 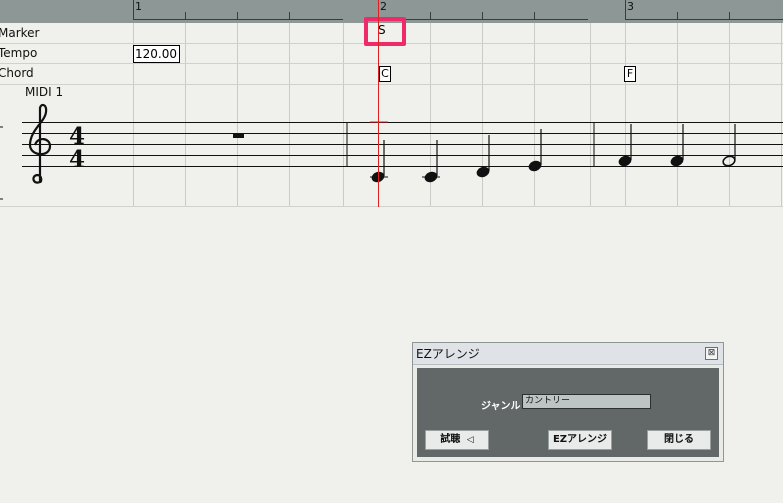 What do you see at coordinates (586, 401) in the screenshot?
I see `genre-field: カントリー` at bounding box center [586, 401].